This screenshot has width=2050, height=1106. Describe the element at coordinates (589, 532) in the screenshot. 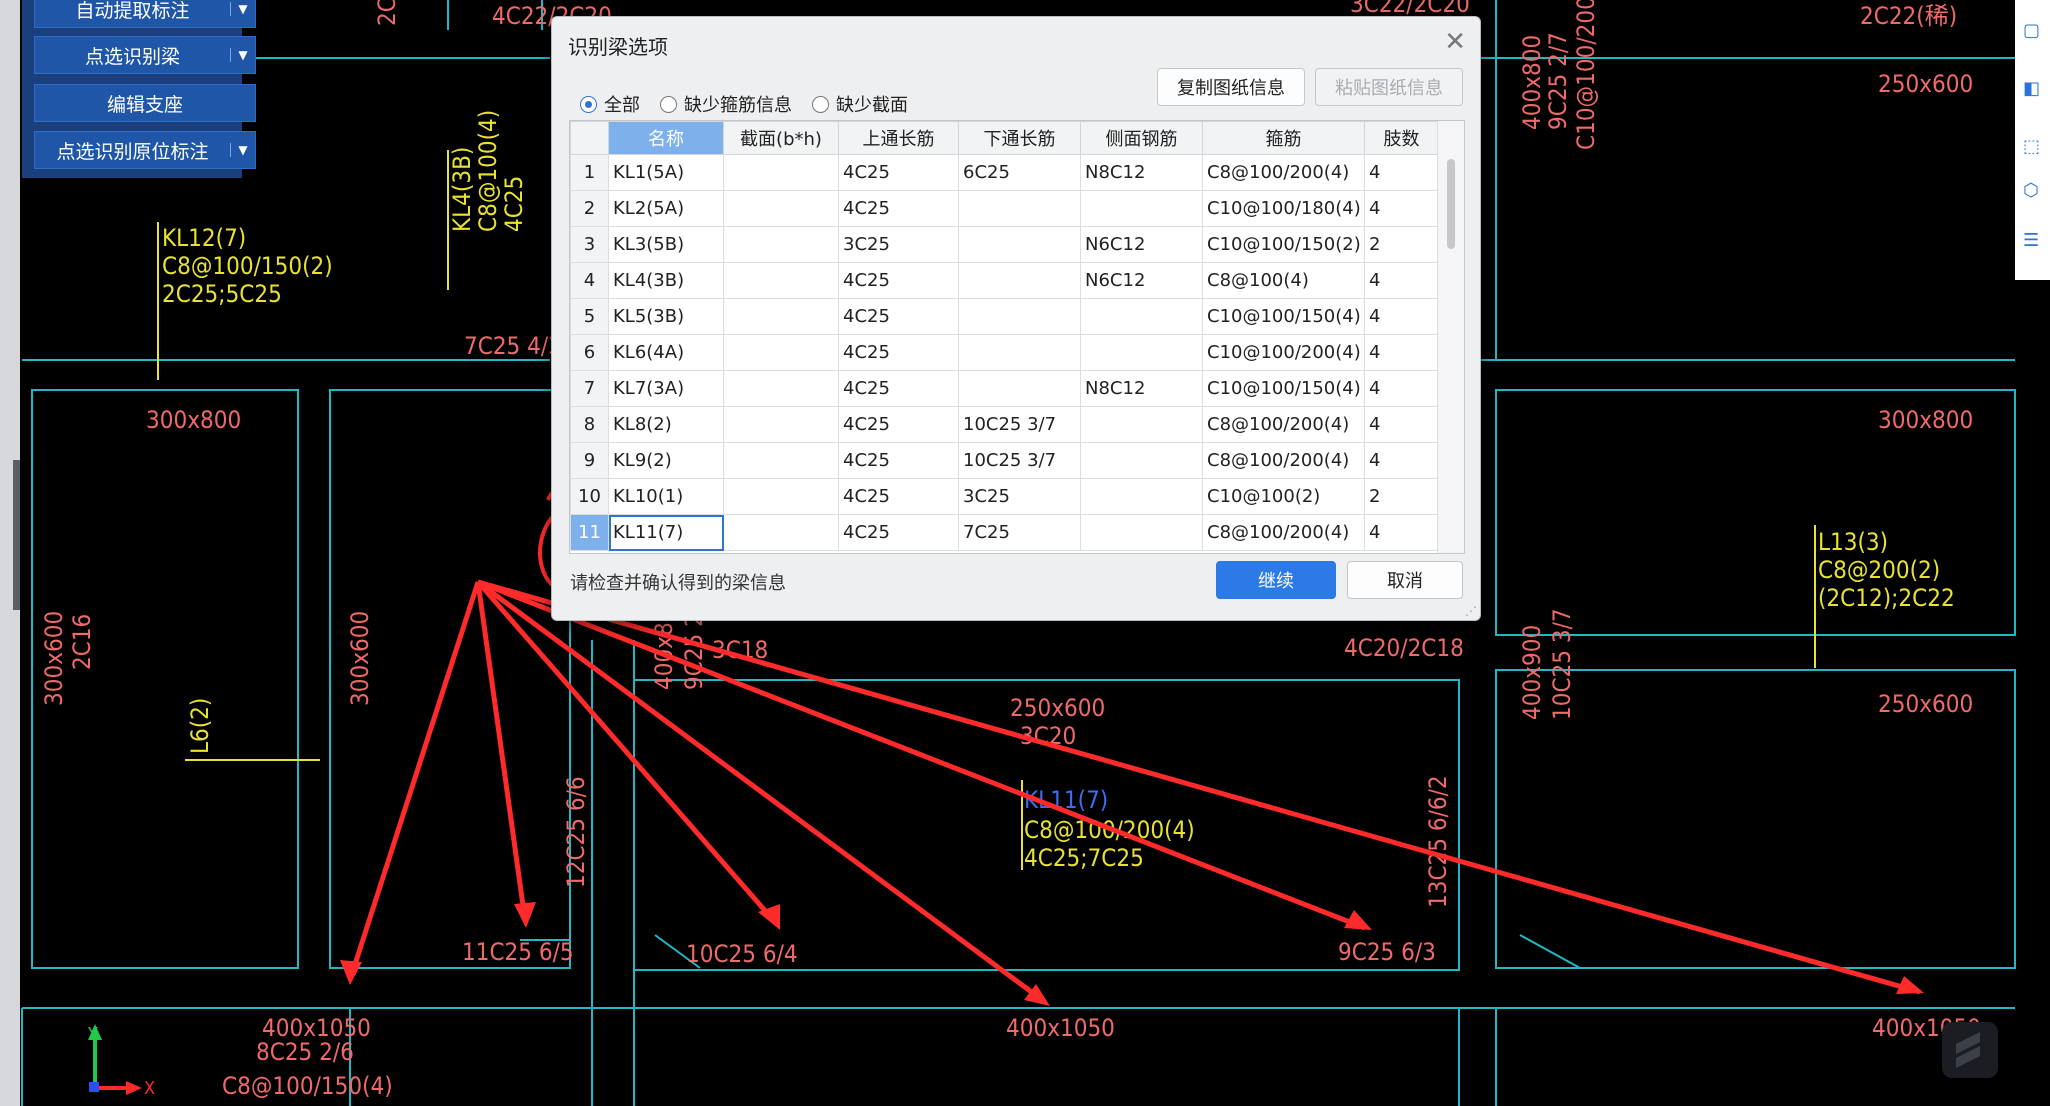

I see `row-index: 11` at that location.